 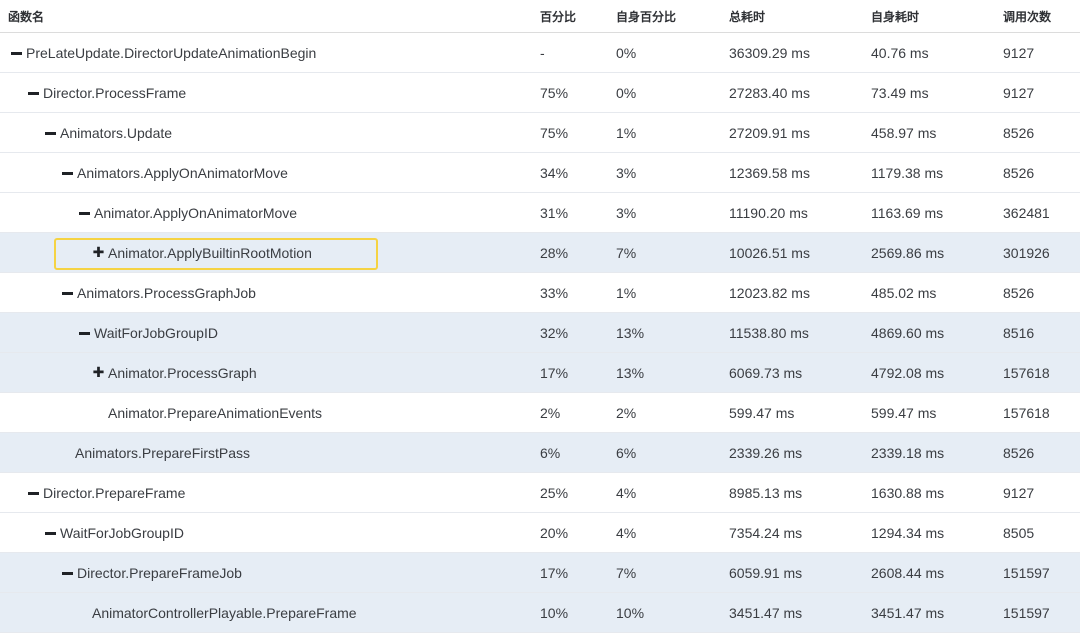 What do you see at coordinates (1019, 532) in the screenshot?
I see `call-count-cell: 8505` at bounding box center [1019, 532].